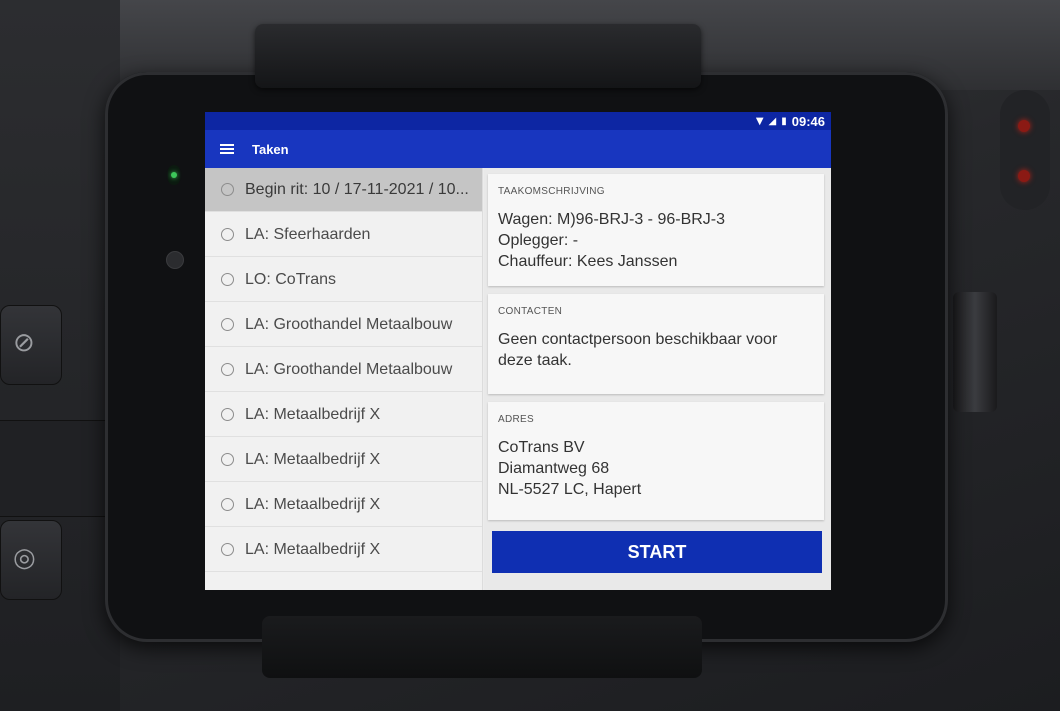 Image resolution: width=1060 pixels, height=711 pixels. What do you see at coordinates (808, 121) in the screenshot?
I see `status-time: 09:46` at bounding box center [808, 121].